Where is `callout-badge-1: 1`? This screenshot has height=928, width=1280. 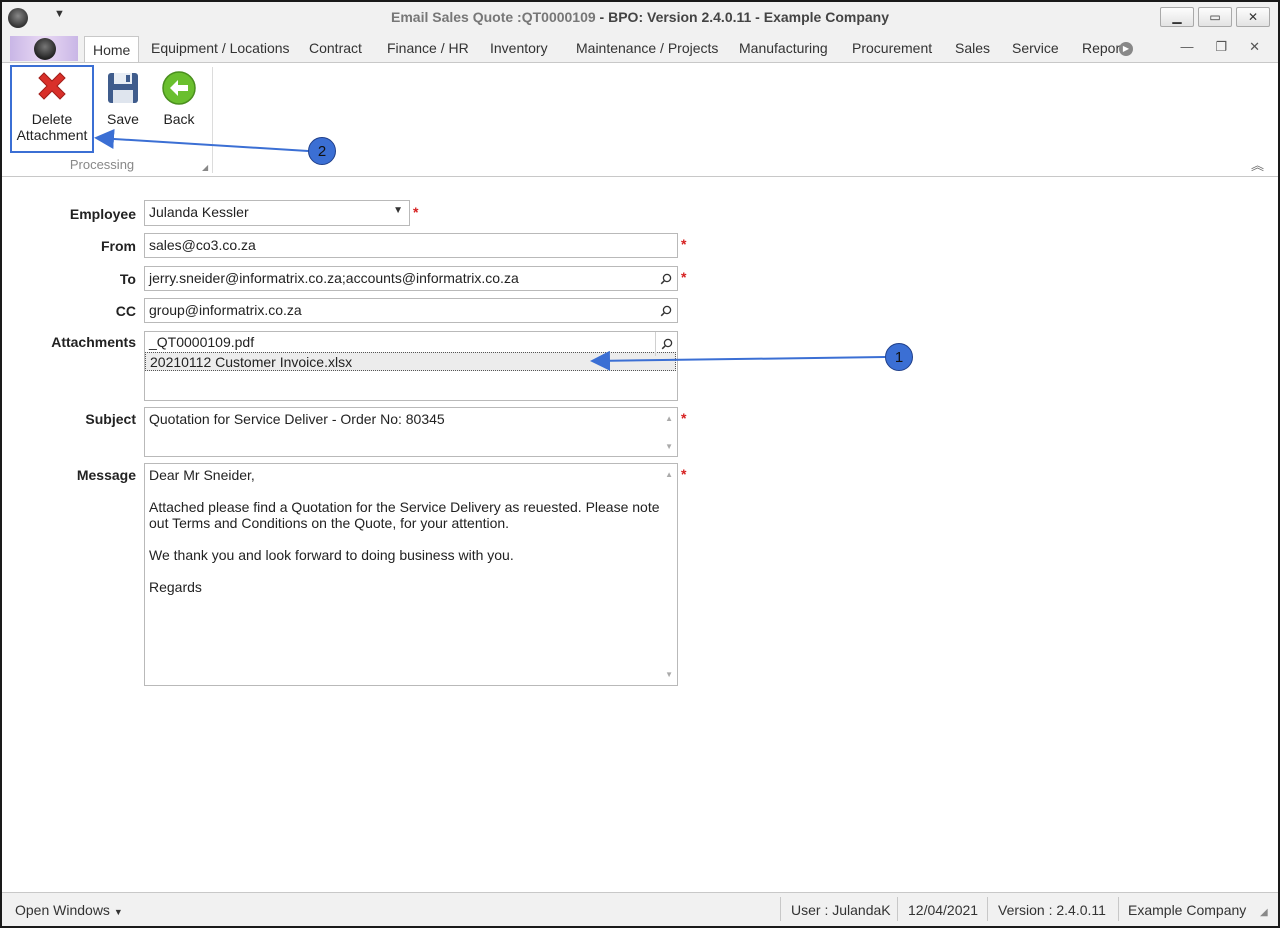 callout-badge-1: 1 is located at coordinates (899, 357).